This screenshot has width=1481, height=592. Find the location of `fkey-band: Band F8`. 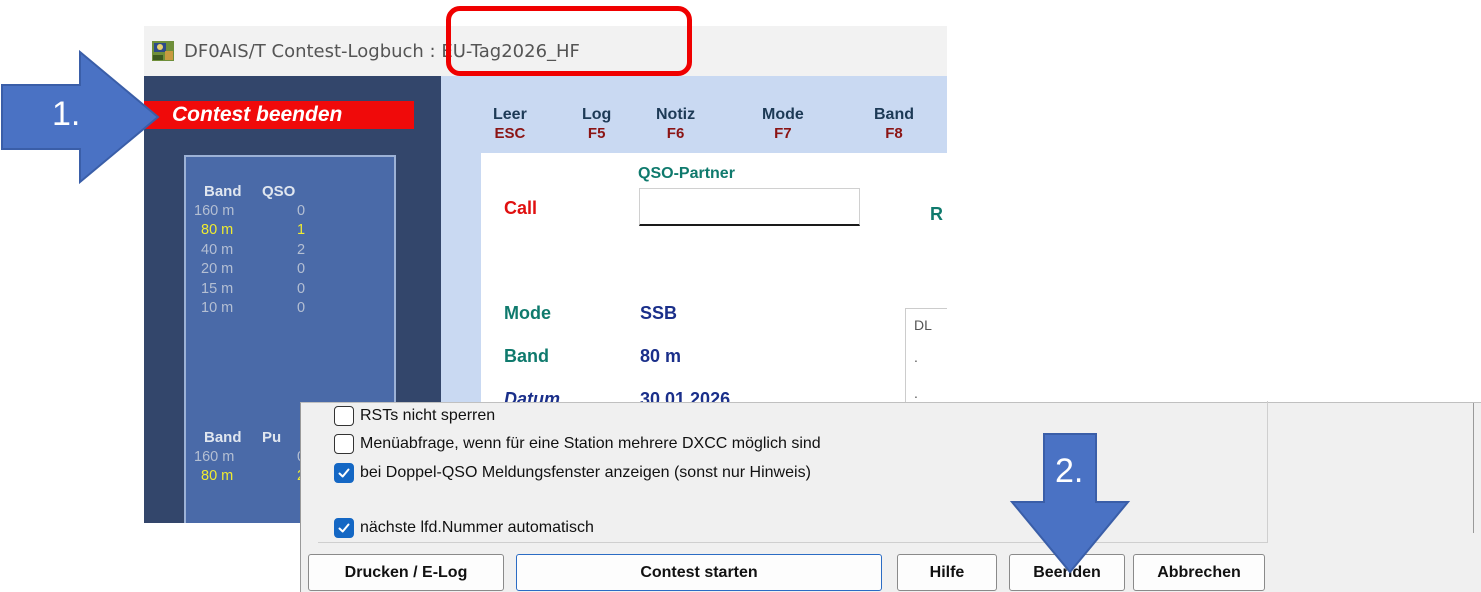

fkey-band: Band F8 is located at coordinates (894, 124).